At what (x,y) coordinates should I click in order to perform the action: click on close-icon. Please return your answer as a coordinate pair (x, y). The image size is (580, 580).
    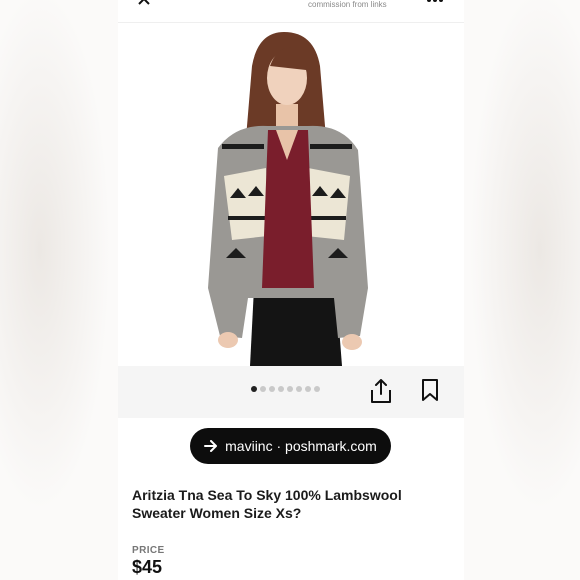
    Looking at the image, I should click on (145, 4).